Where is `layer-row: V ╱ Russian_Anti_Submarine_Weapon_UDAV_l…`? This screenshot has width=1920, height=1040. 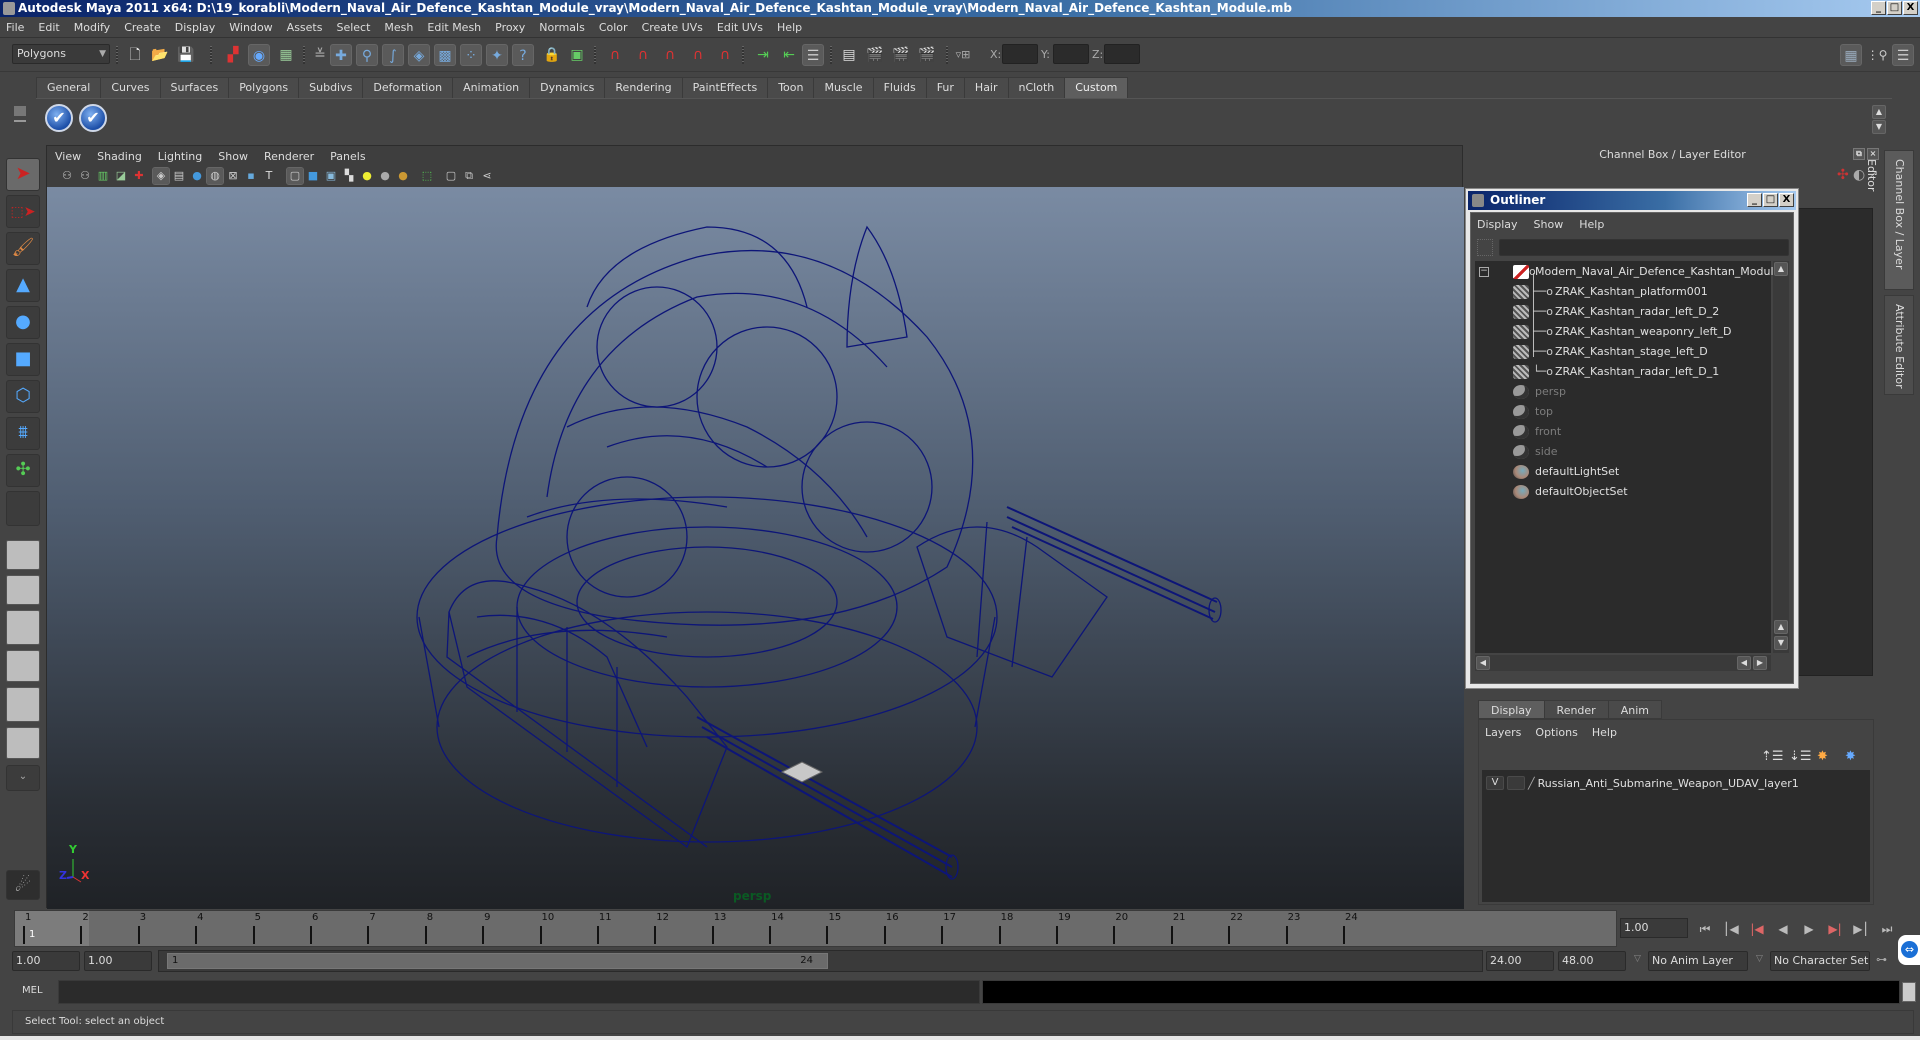 layer-row: V ╱ Russian_Anti_Submarine_Weapon_UDAV_l… is located at coordinates (1642, 783).